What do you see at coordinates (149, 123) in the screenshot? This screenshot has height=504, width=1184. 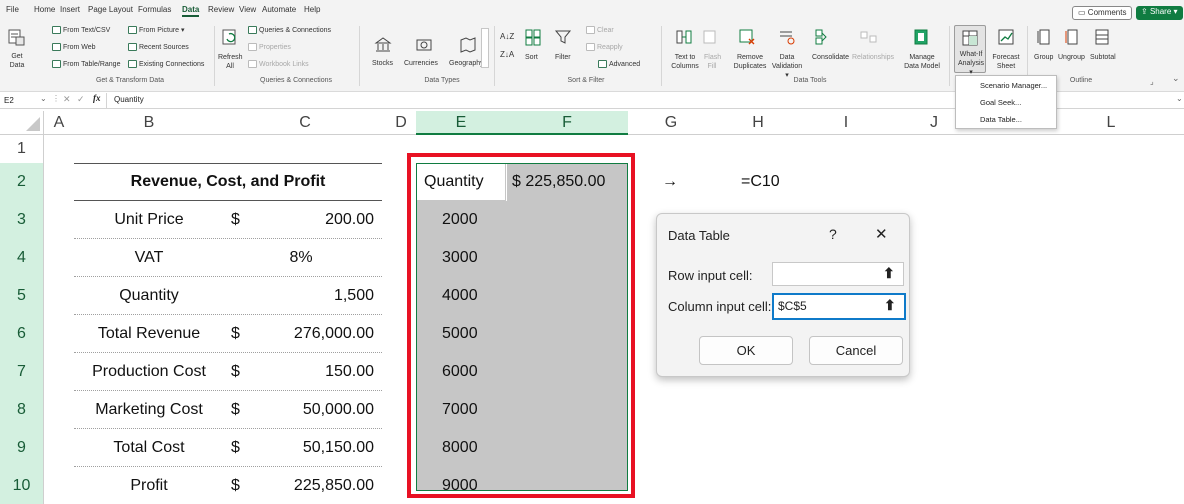 I see `column-header-b: B` at bounding box center [149, 123].